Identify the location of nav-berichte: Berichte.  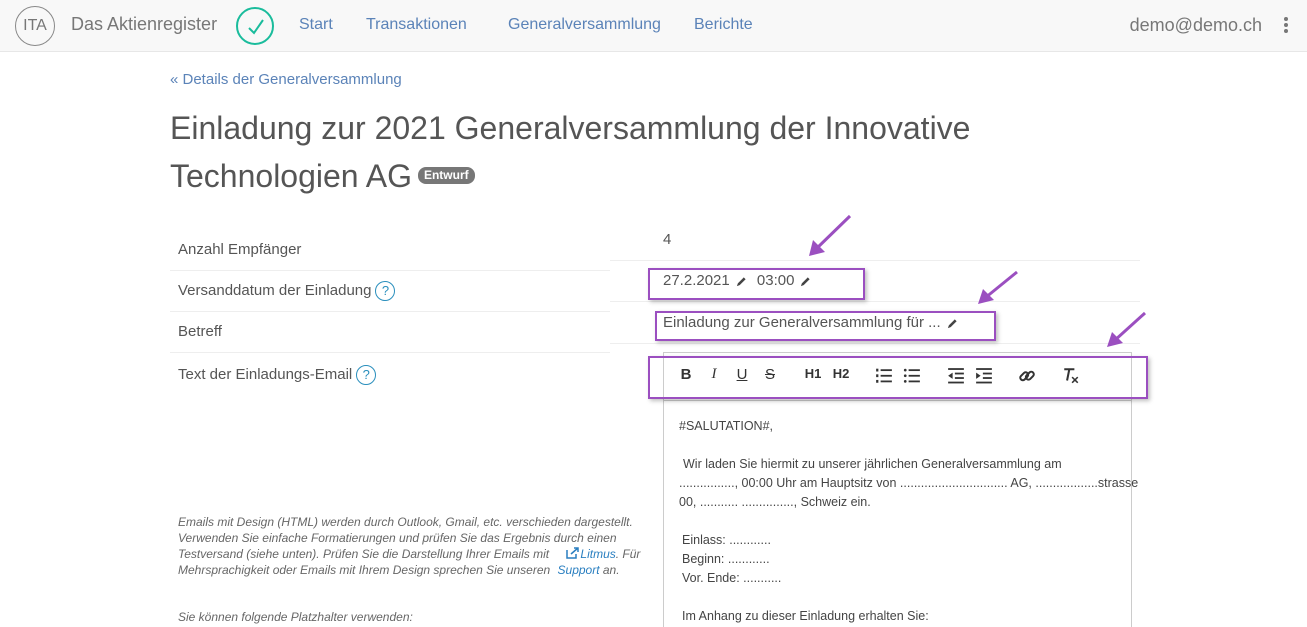
(723, 25).